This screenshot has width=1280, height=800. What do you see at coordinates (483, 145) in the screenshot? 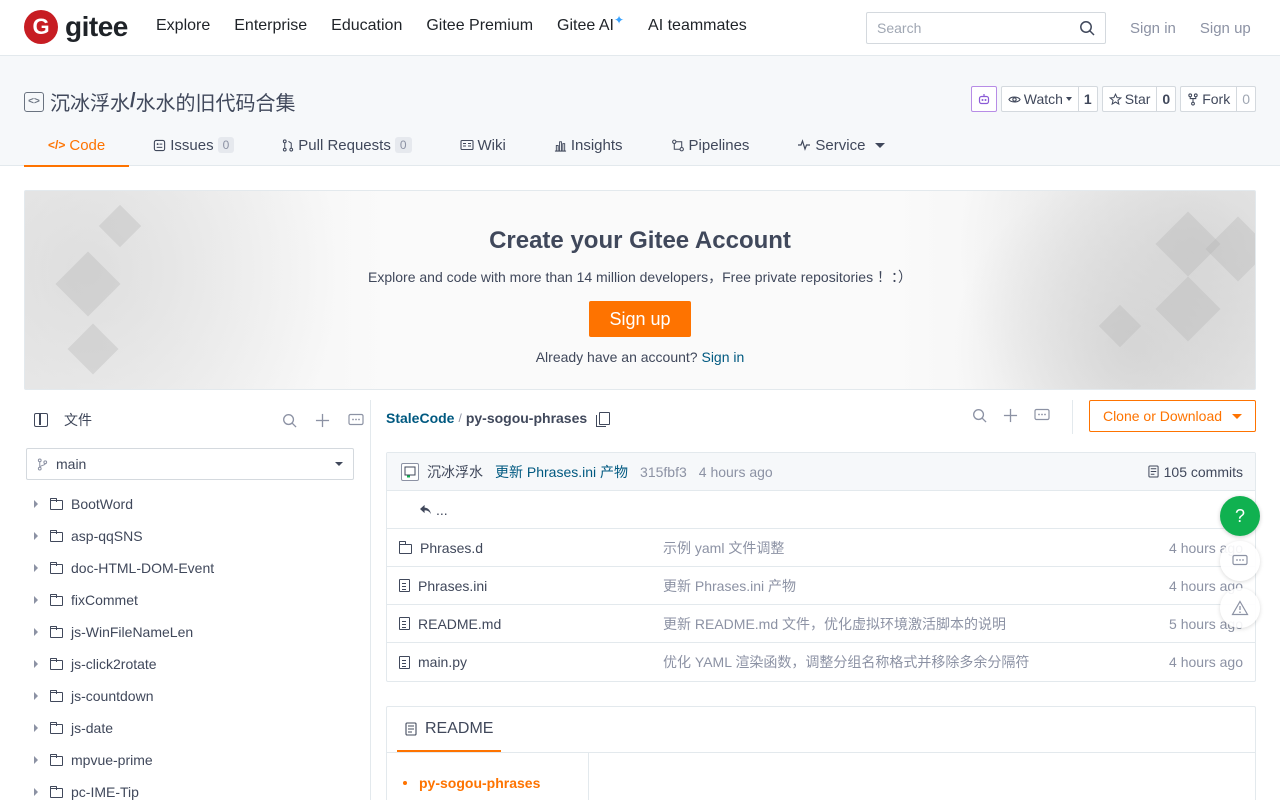
I see `tab-wiki: Wiki` at bounding box center [483, 145].